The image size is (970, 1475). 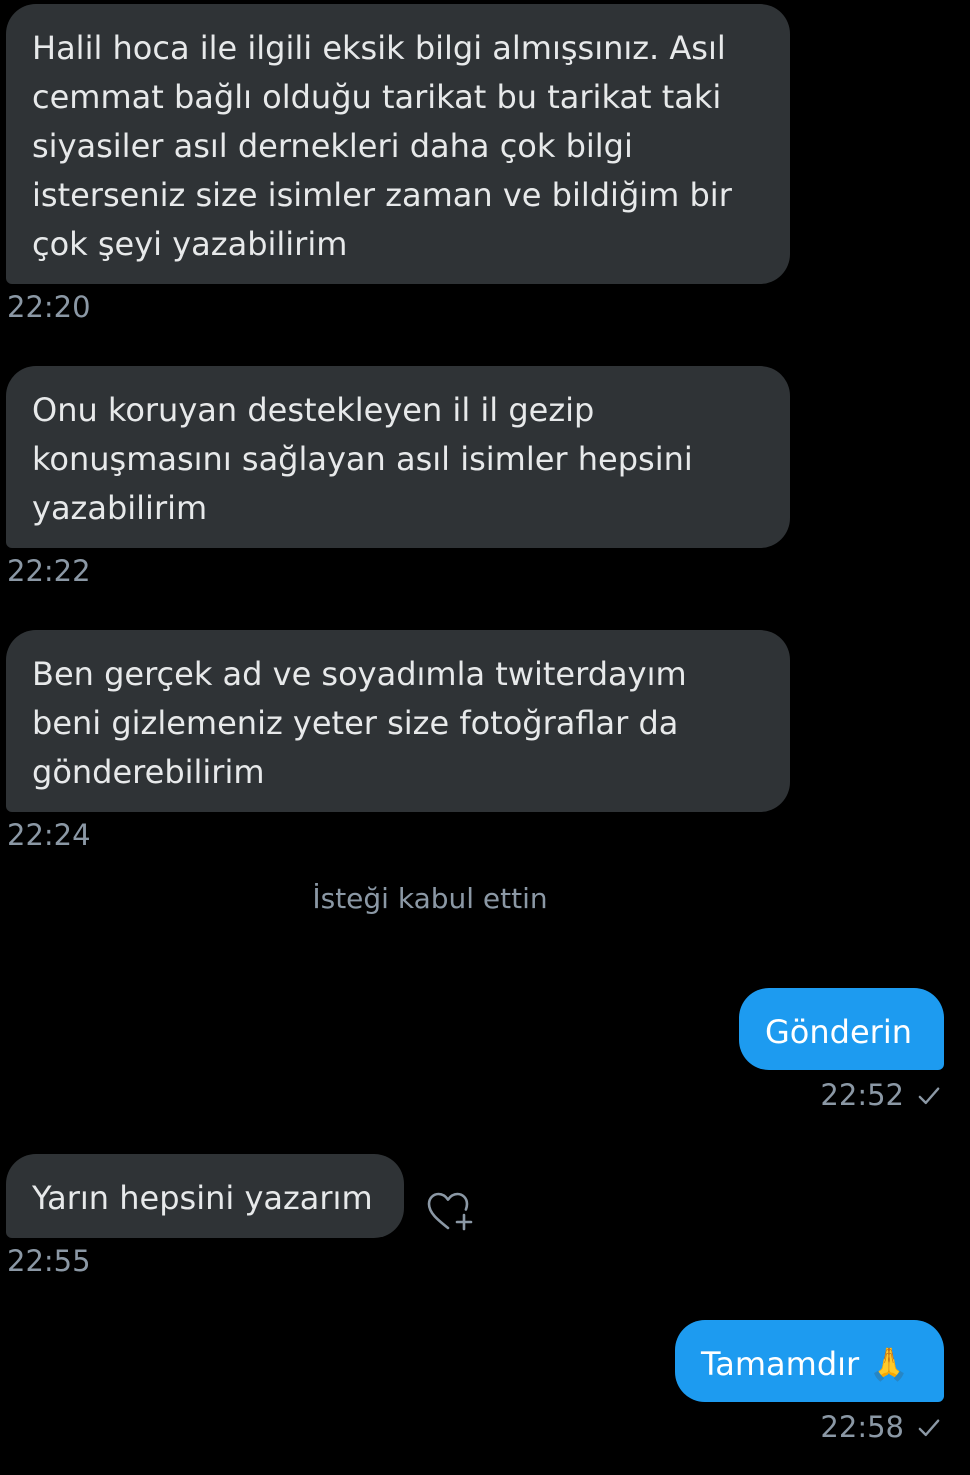 I want to click on message-timestamp: 22:55, so click(x=49, y=1261).